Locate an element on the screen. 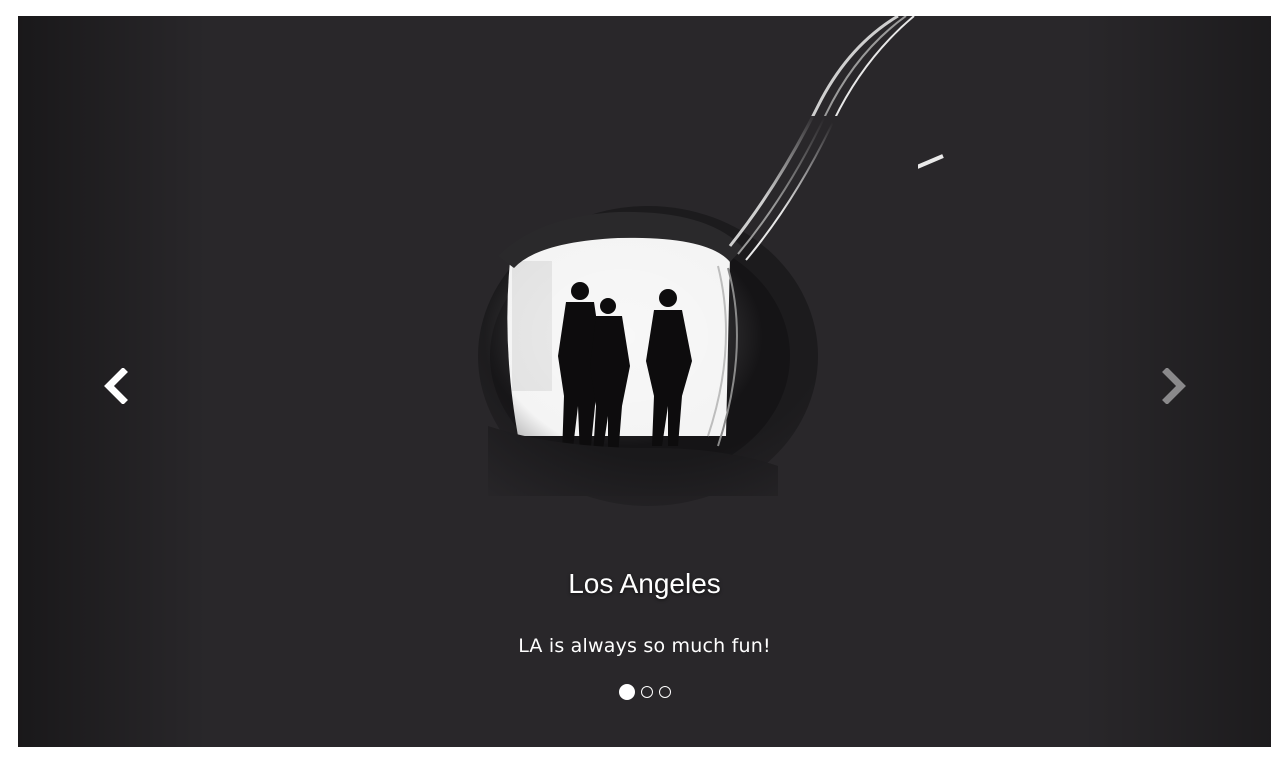 Image resolution: width=1288 pixels, height=762 pixels. slide-title: Los Angeles is located at coordinates (644, 583).